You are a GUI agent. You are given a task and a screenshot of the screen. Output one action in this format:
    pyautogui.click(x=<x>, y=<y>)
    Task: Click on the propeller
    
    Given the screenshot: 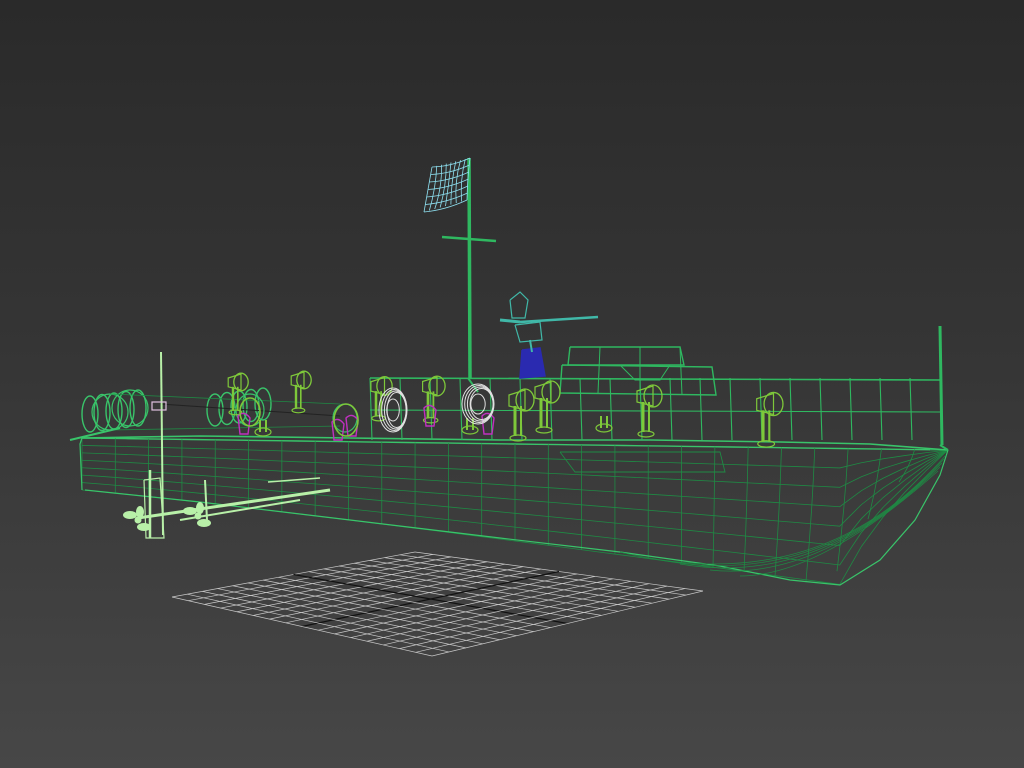 What is the action you would take?
    pyautogui.click(x=137, y=518)
    